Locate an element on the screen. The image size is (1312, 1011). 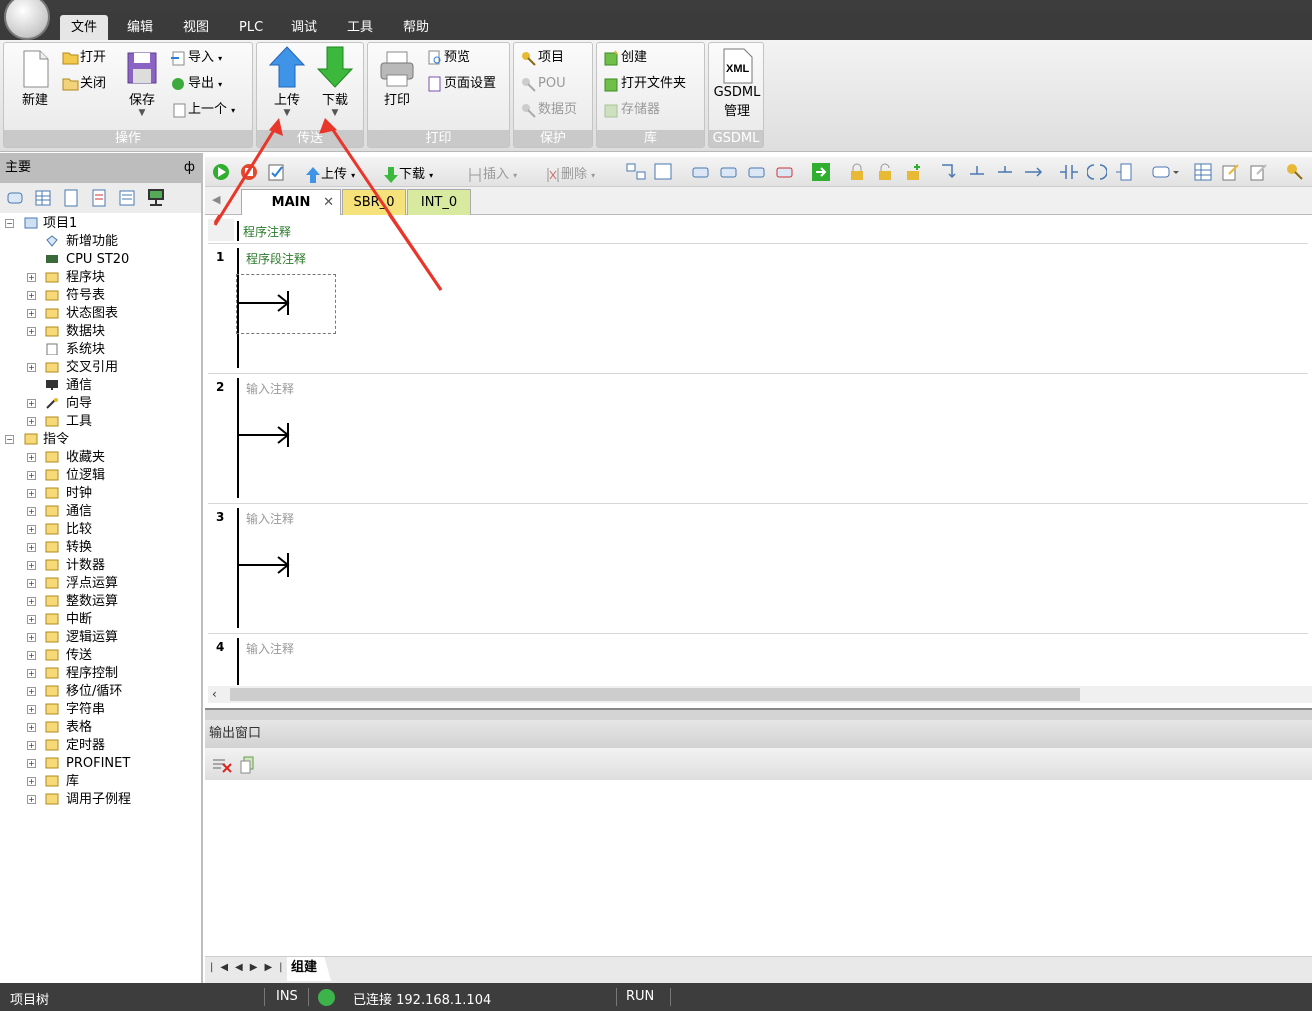
download-button: 下载 ▼ is located at coordinates (335, 81).